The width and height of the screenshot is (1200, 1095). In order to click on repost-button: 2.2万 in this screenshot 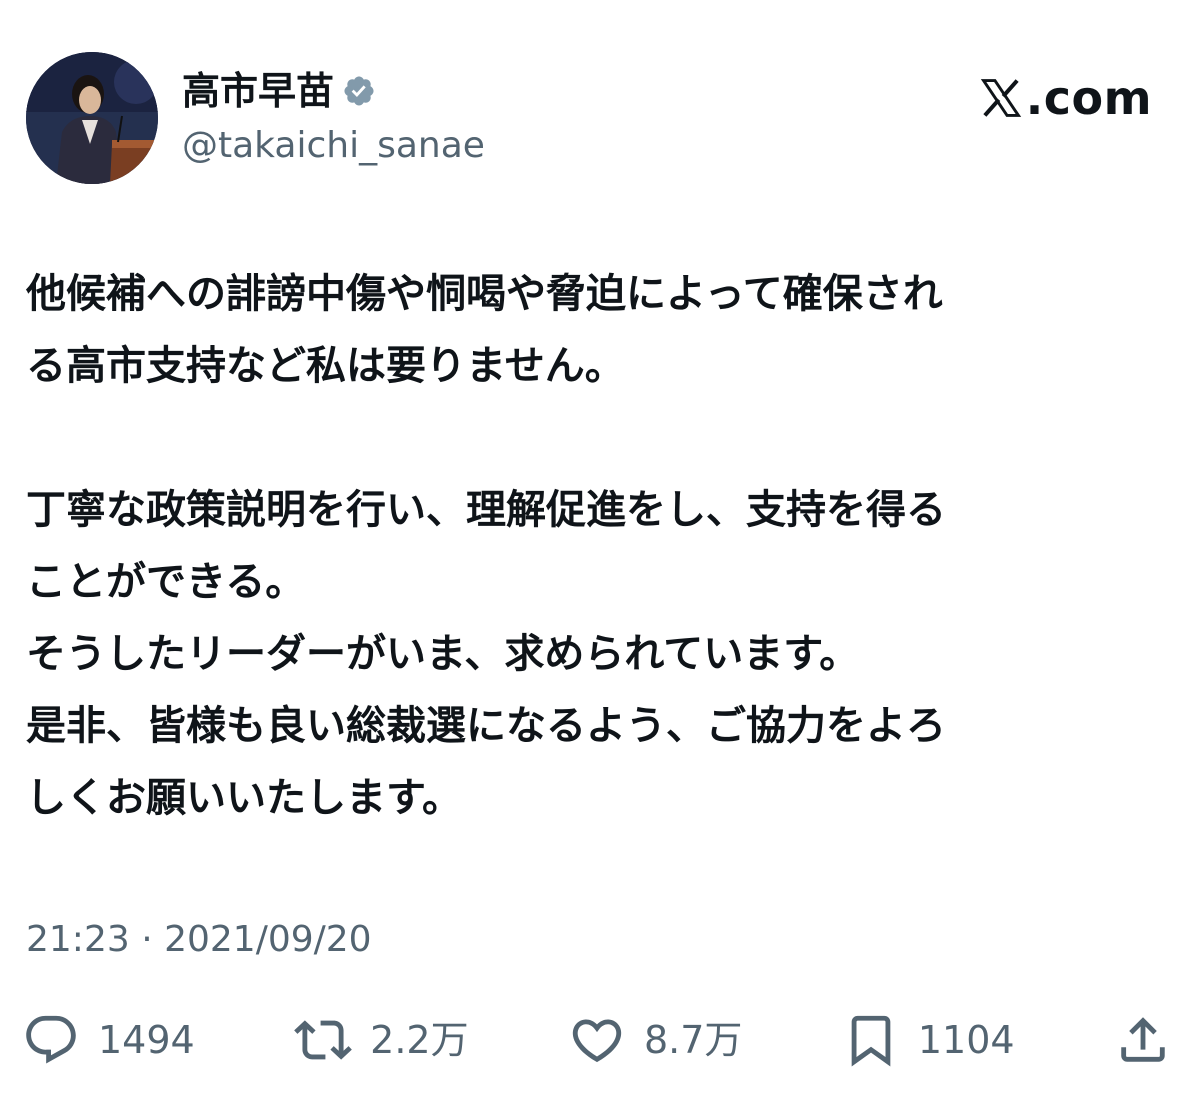, I will do `click(381, 1040)`.